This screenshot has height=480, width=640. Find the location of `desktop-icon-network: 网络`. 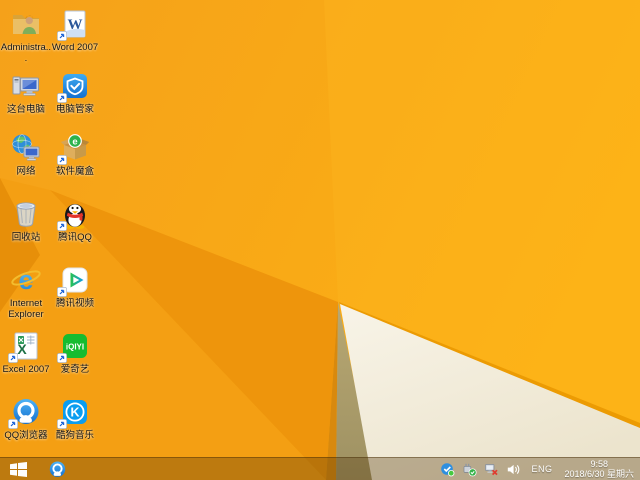

desktop-icon-network: 网络 is located at coordinates (26, 154).